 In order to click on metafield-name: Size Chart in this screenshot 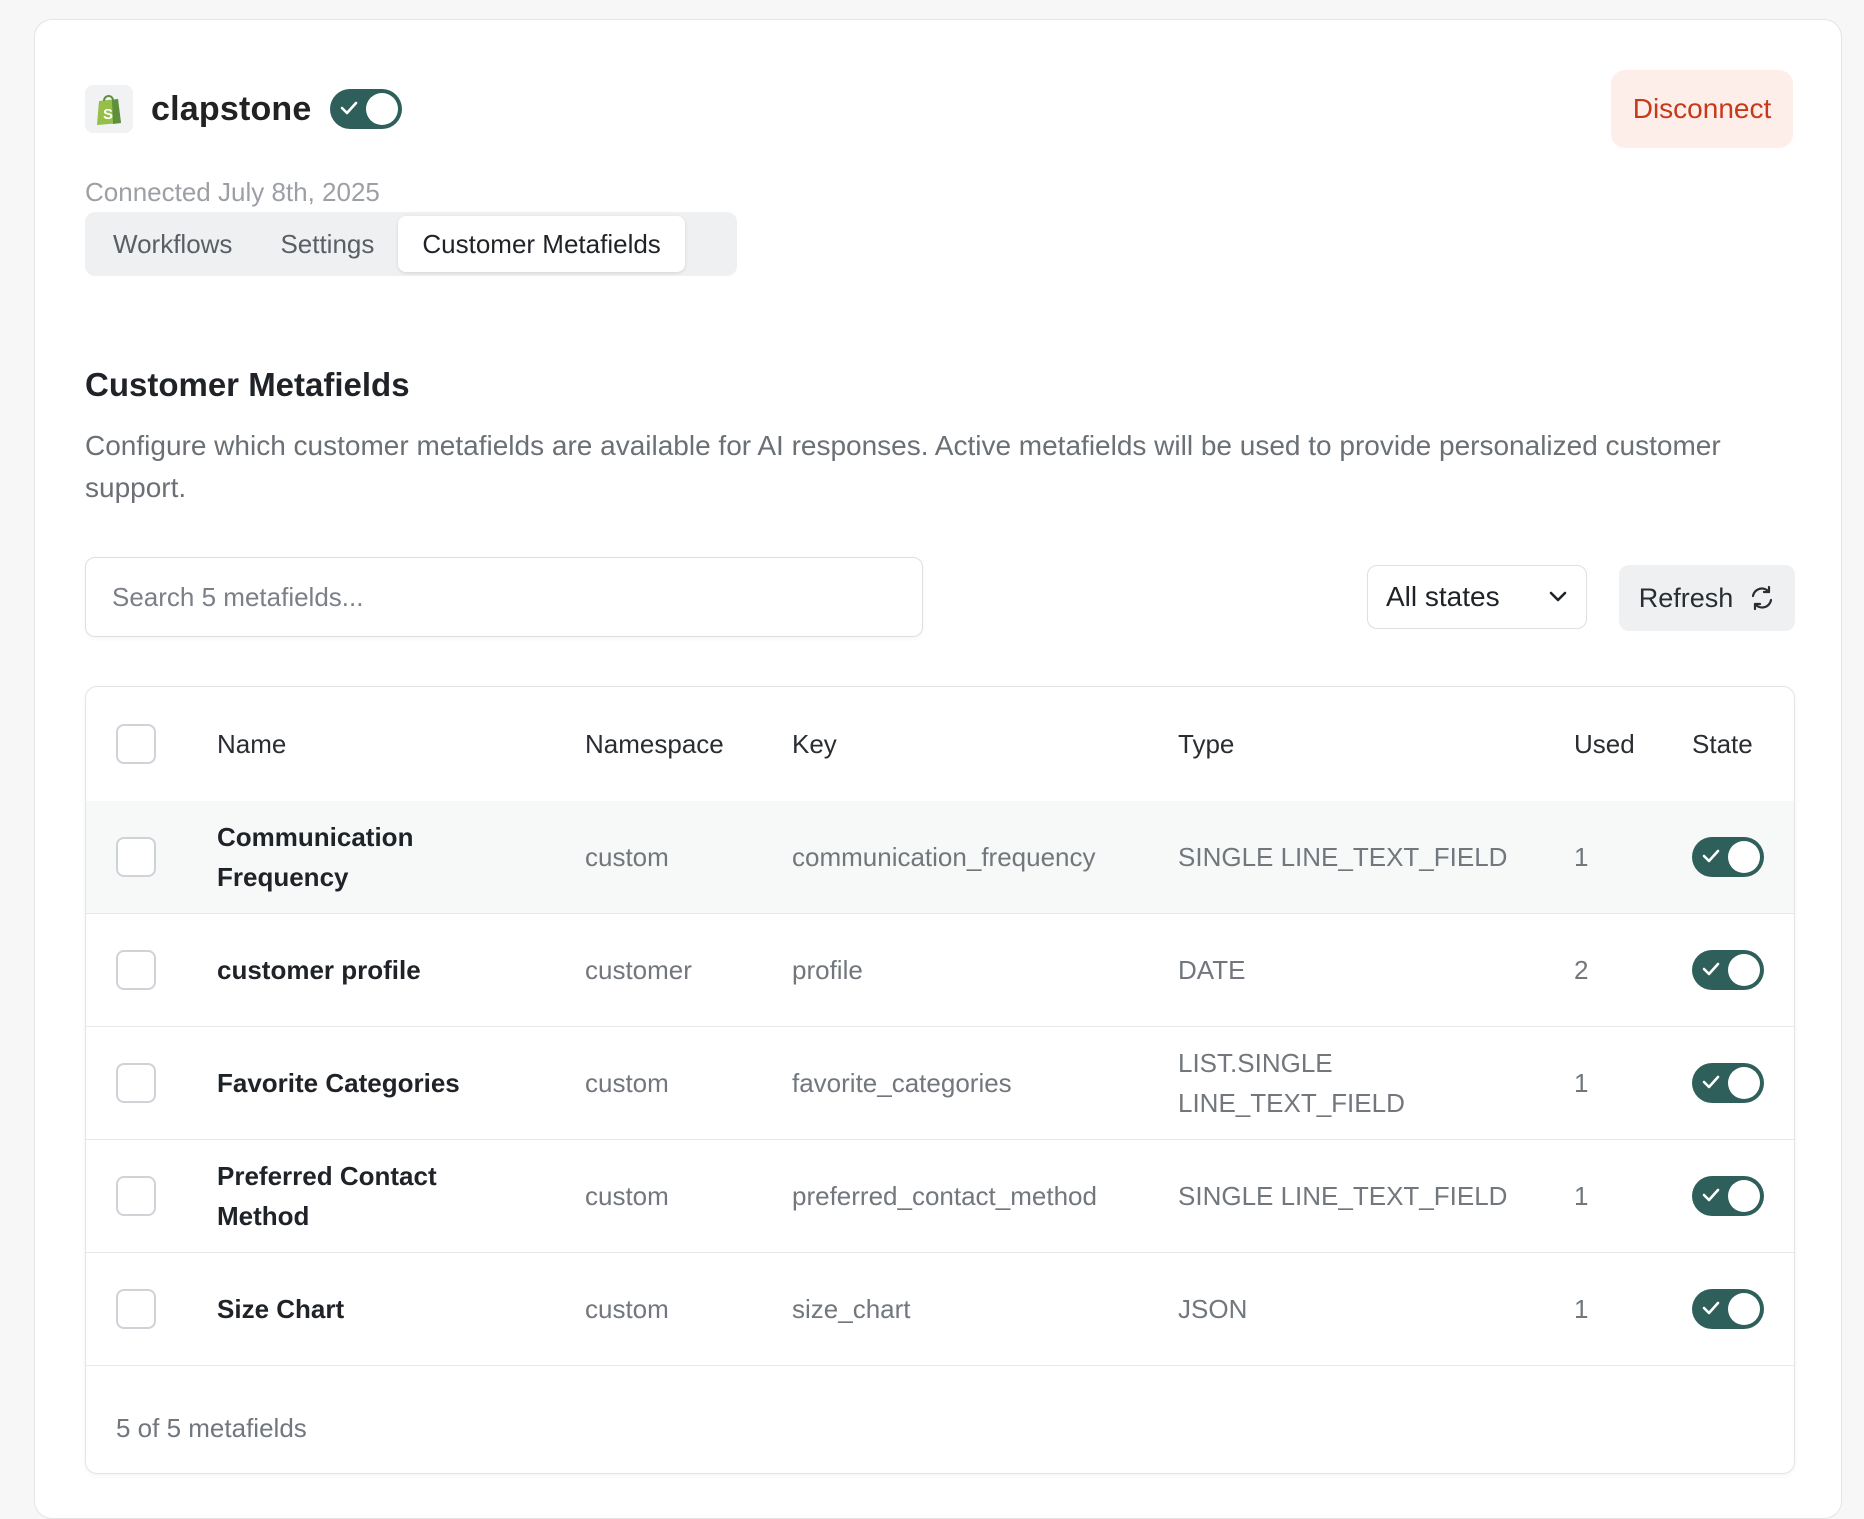, I will do `click(281, 1309)`.